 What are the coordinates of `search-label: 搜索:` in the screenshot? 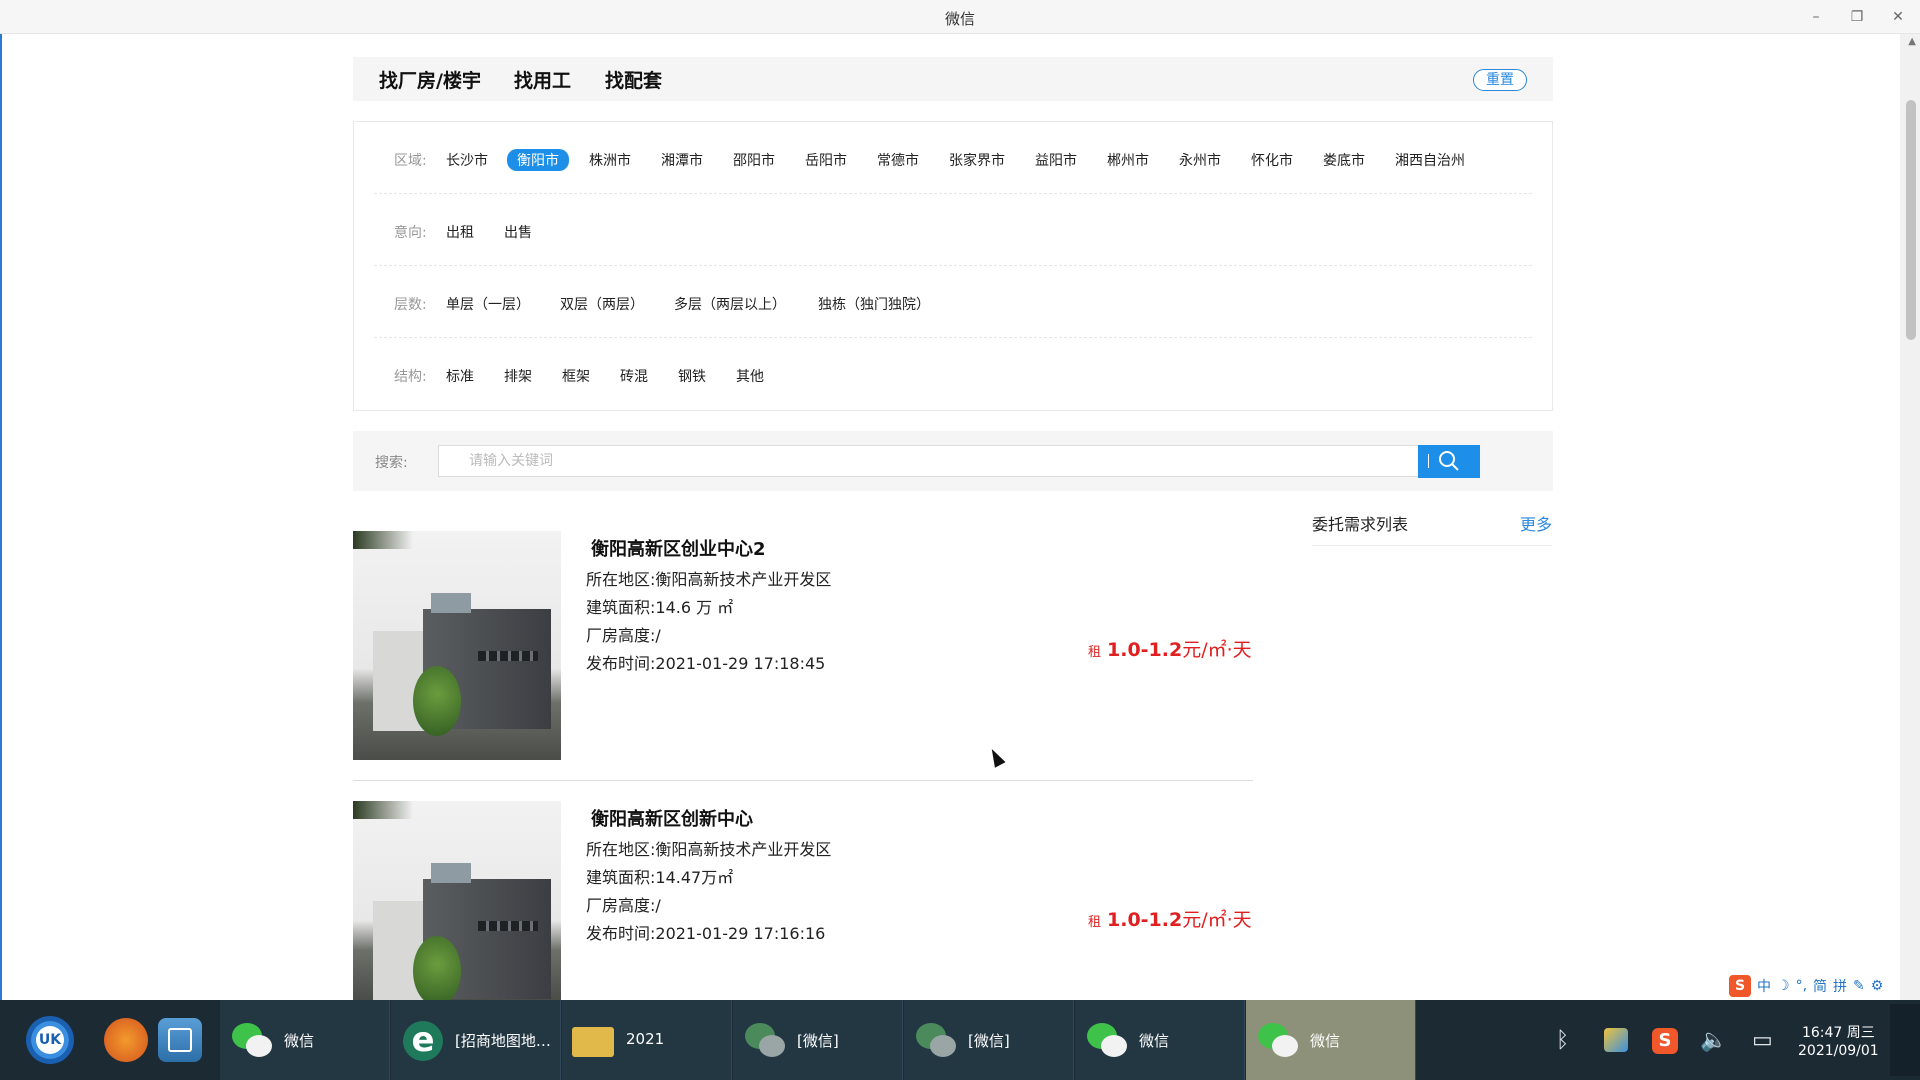 It's located at (391, 463).